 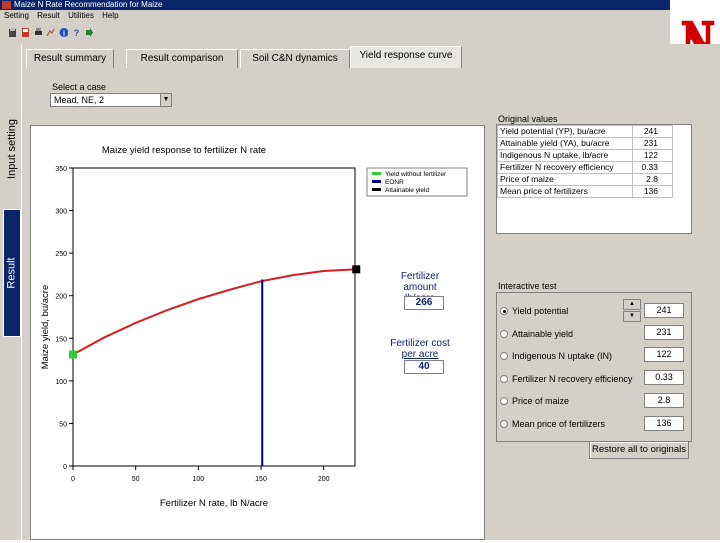 I want to click on x-axis-label: Fertilizer N rate, lb N/acre, so click(x=214, y=503).